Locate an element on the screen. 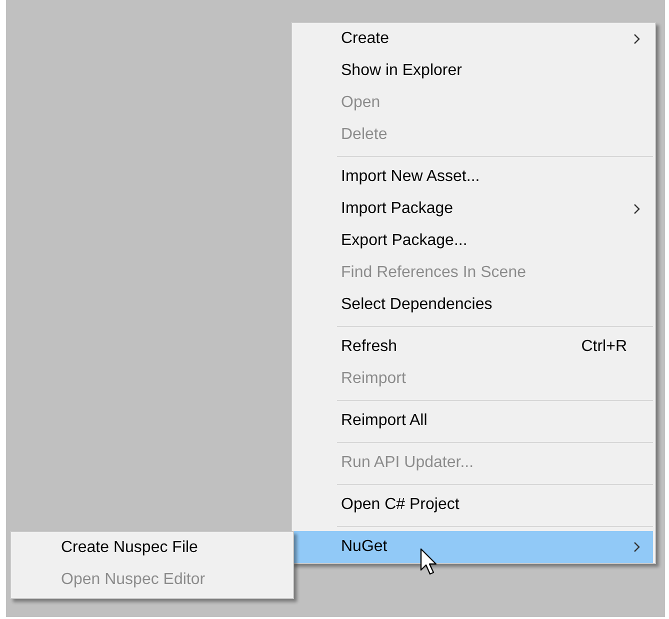 This screenshot has height=619, width=669. menu-item: Create is located at coordinates (473, 39).